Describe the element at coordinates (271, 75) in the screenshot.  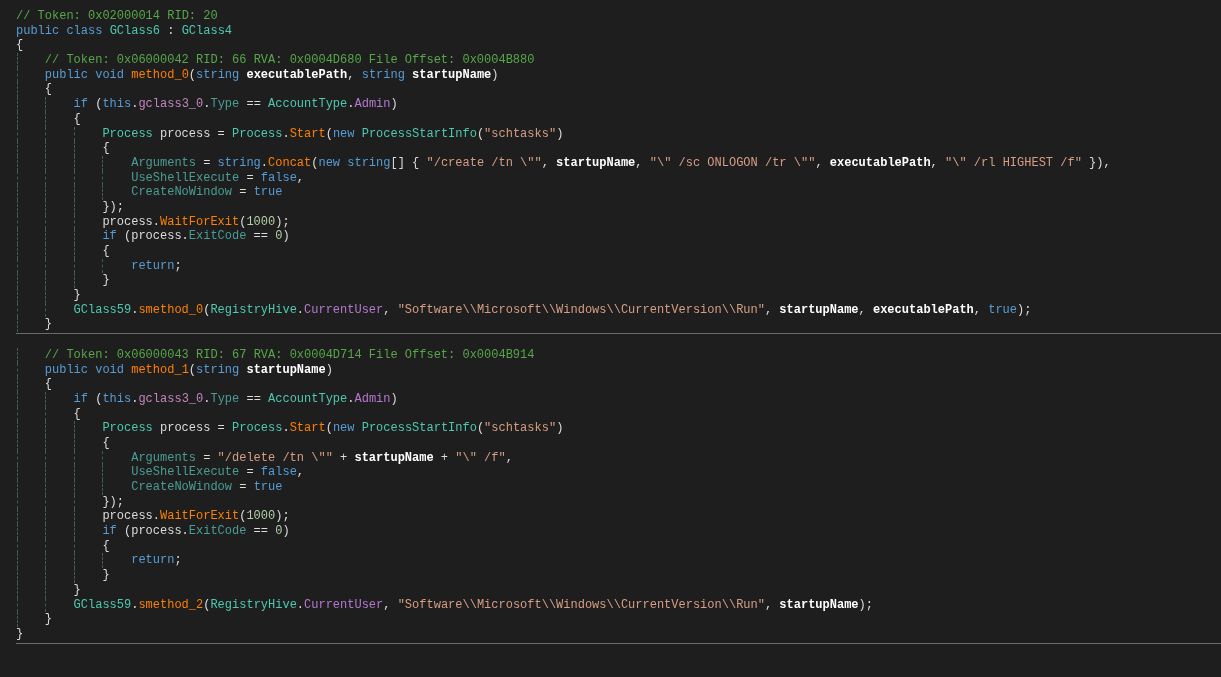
I see `code-line: public void method_0(string executablePath, string startupName)` at that location.